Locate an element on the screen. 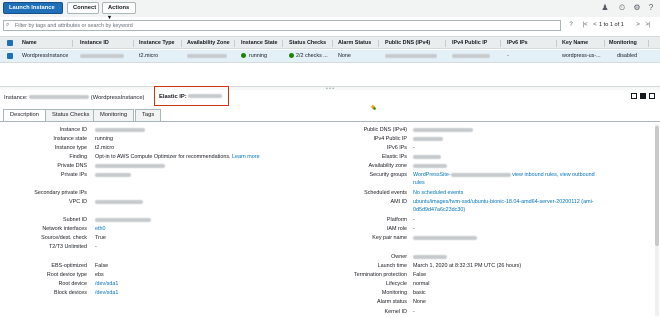  tab-status-checks: Status Checks is located at coordinates (71, 115).